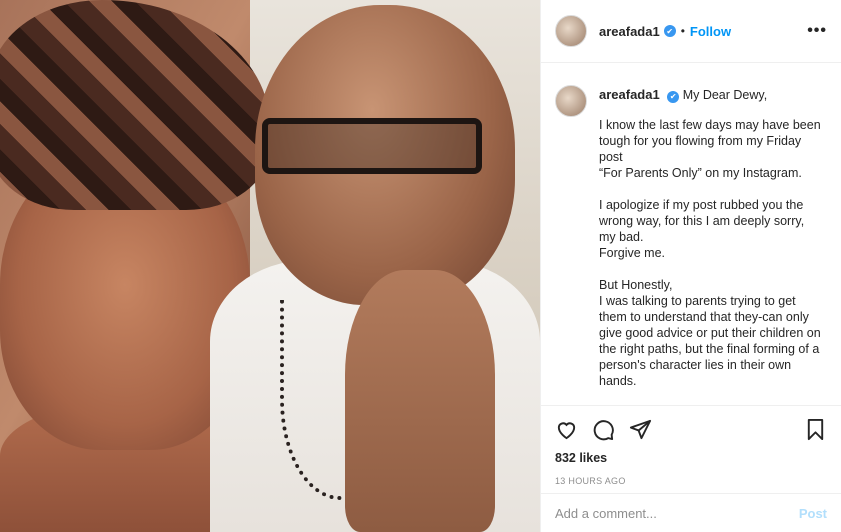 This screenshot has width=841, height=532. I want to click on avatar, so click(571, 31).